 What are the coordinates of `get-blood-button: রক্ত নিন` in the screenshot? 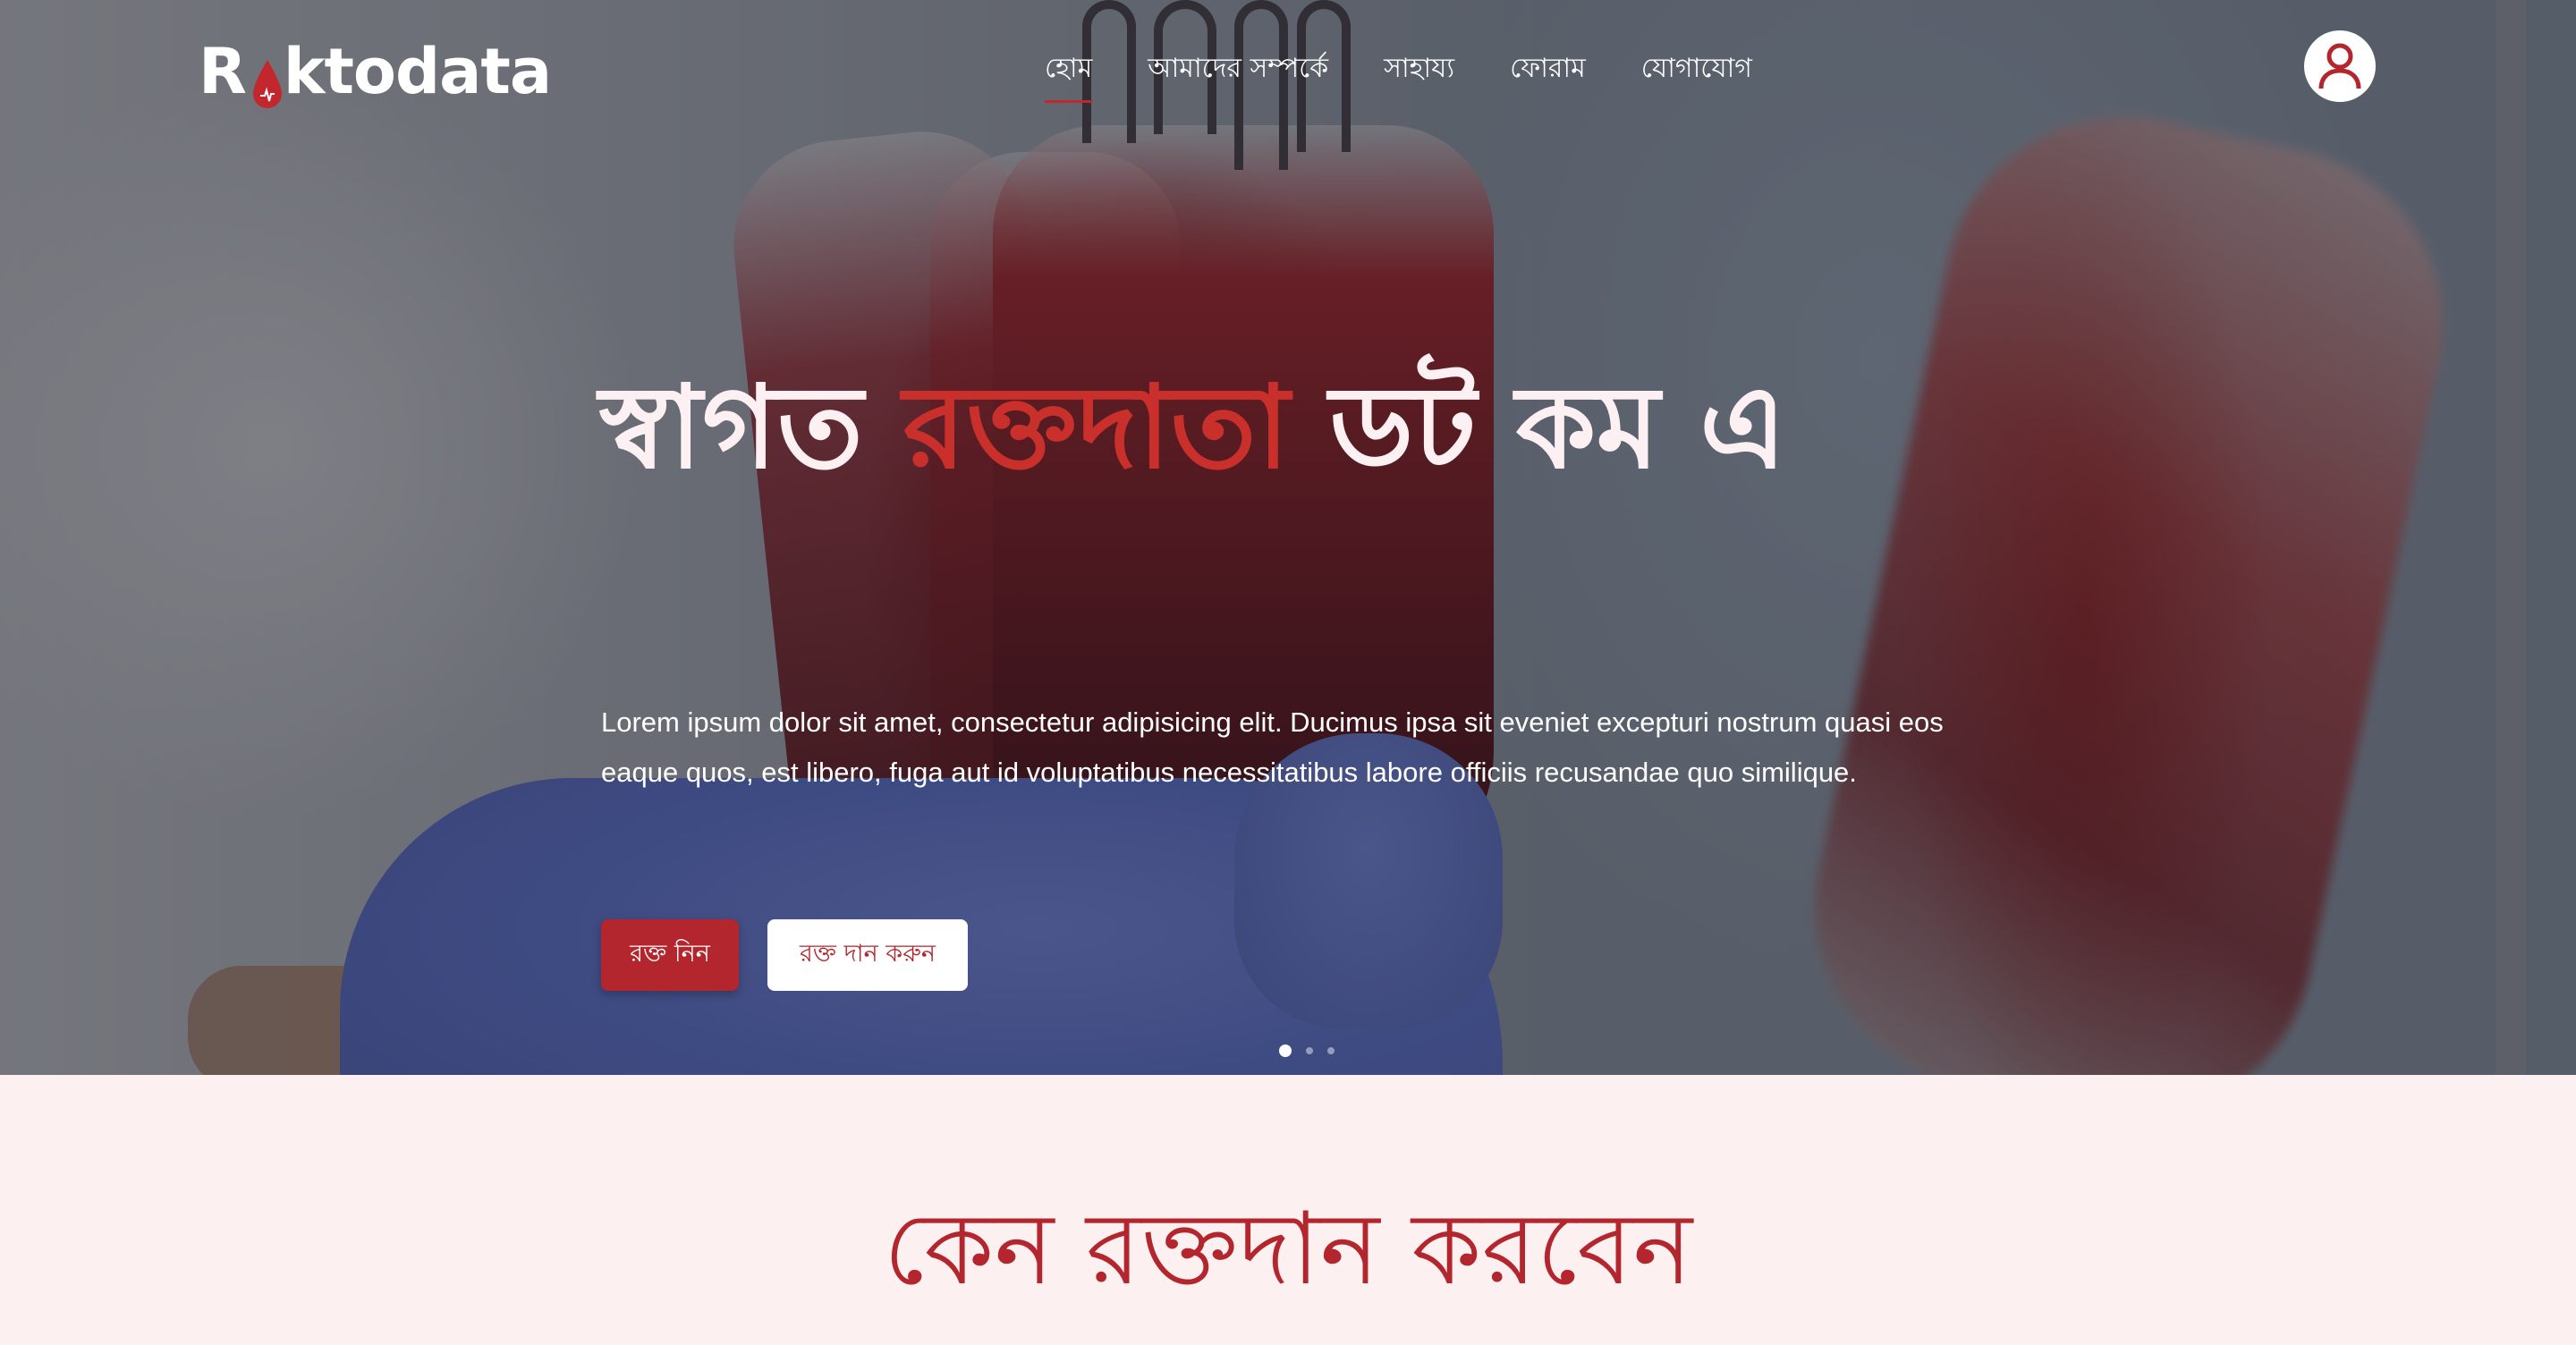 It's located at (670, 955).